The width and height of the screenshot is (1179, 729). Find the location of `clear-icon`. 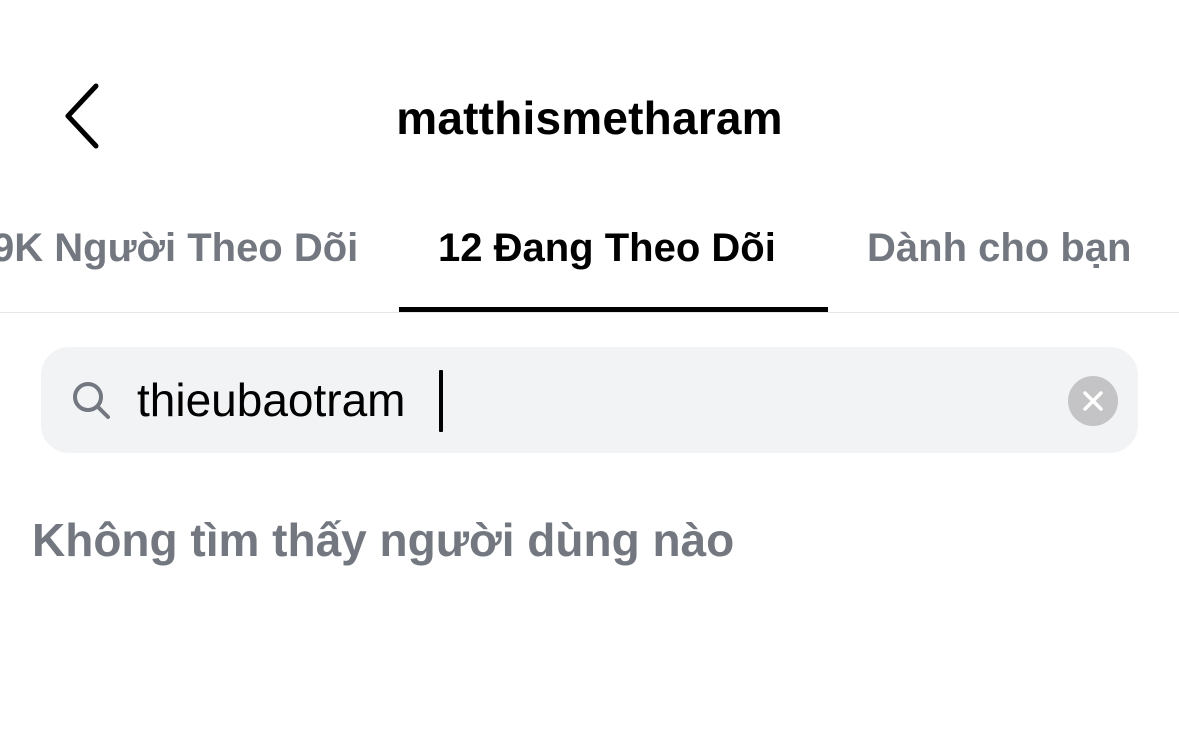

clear-icon is located at coordinates (1093, 401).